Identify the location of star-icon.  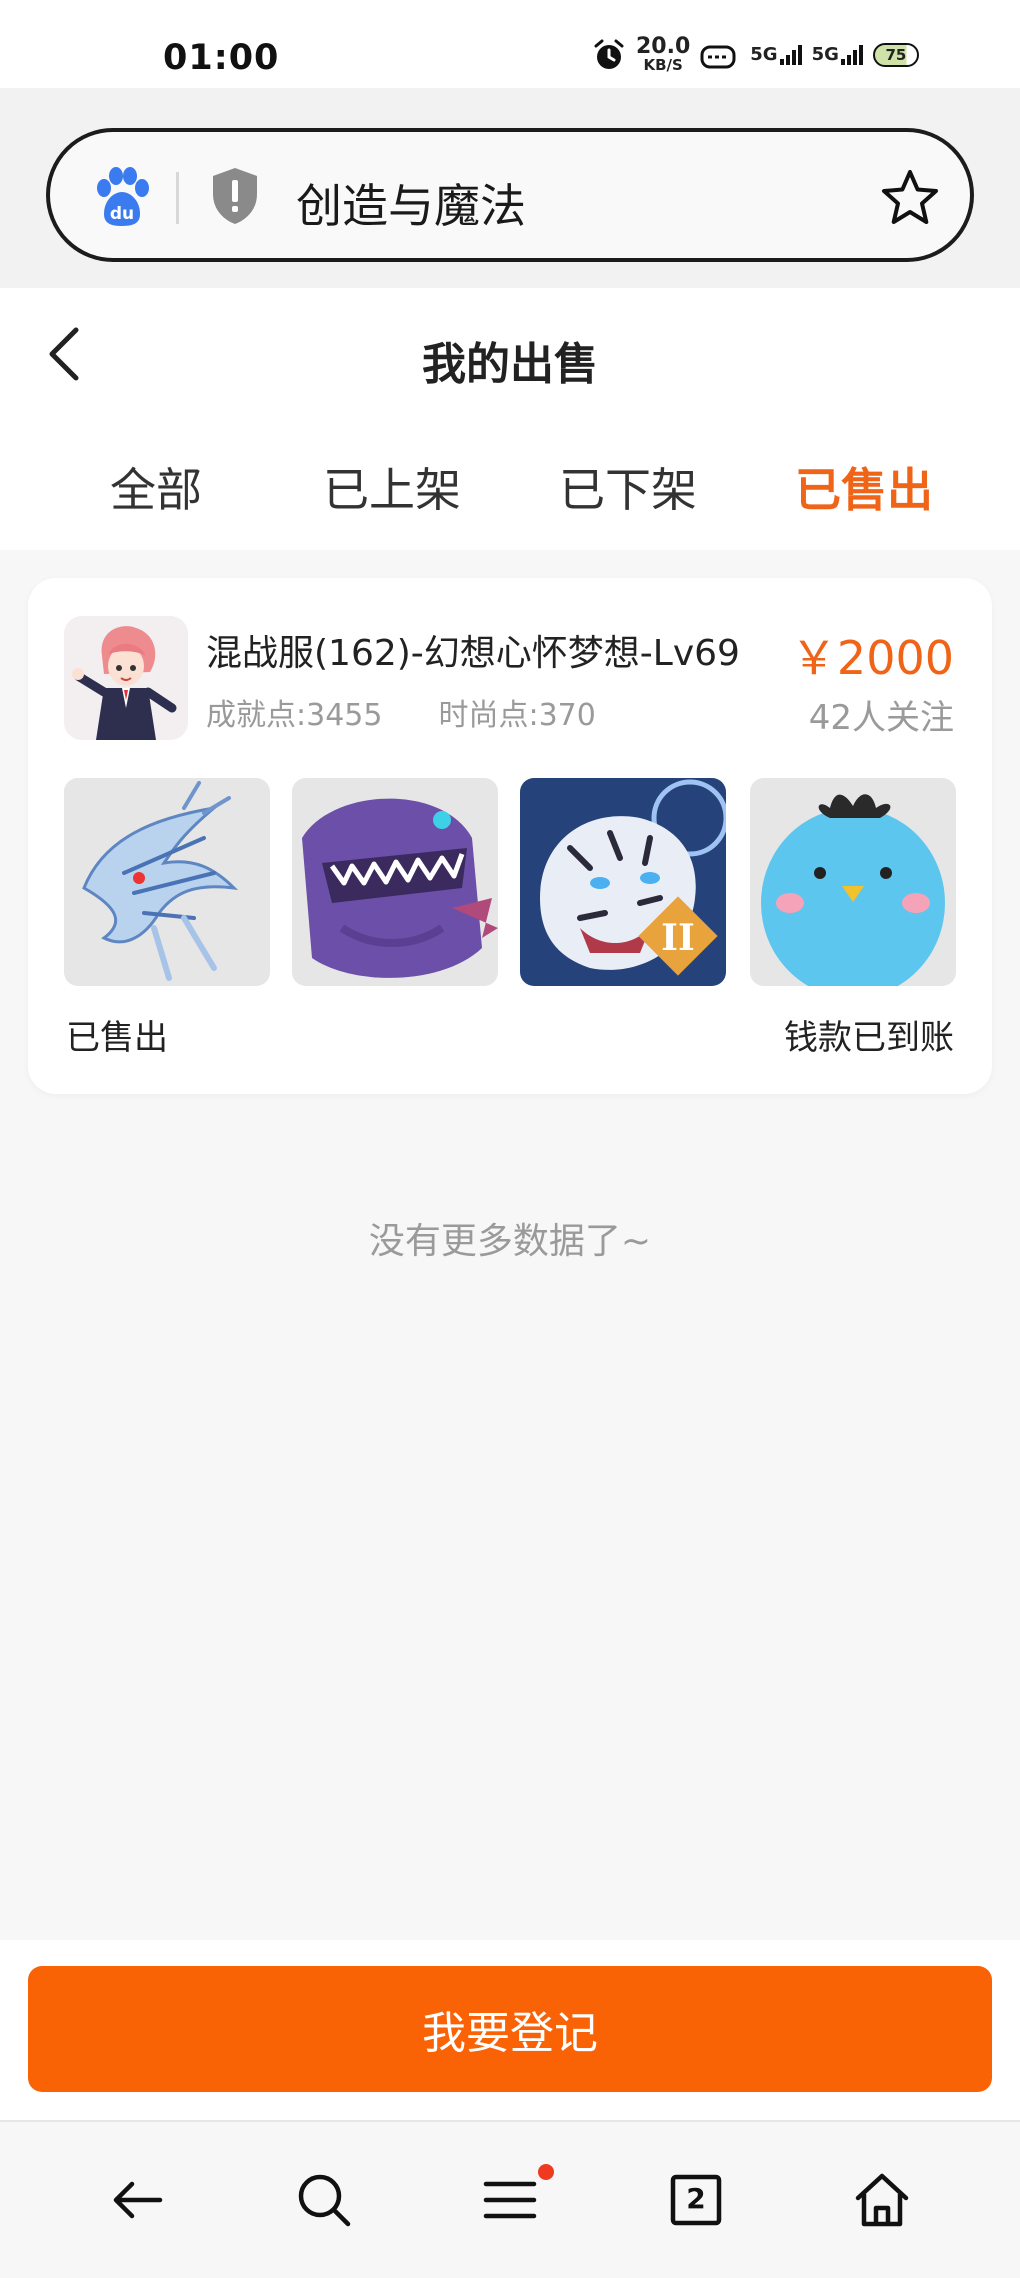
(910, 198).